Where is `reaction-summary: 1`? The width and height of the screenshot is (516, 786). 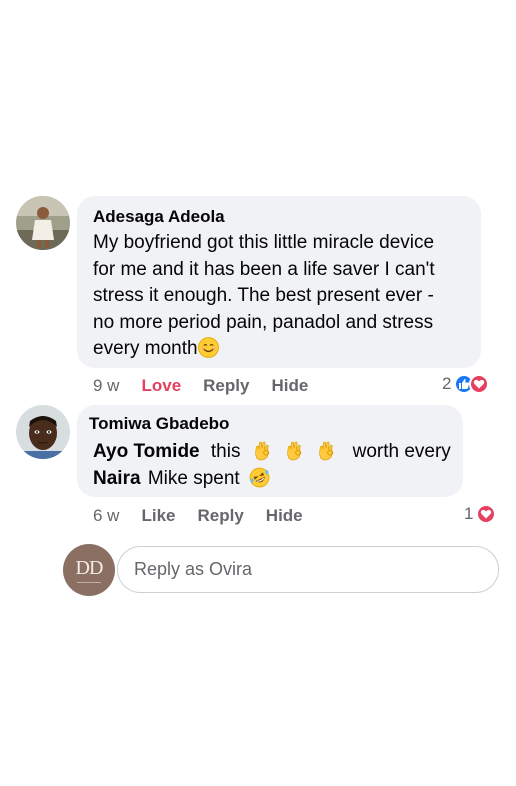 reaction-summary: 1 is located at coordinates (480, 514).